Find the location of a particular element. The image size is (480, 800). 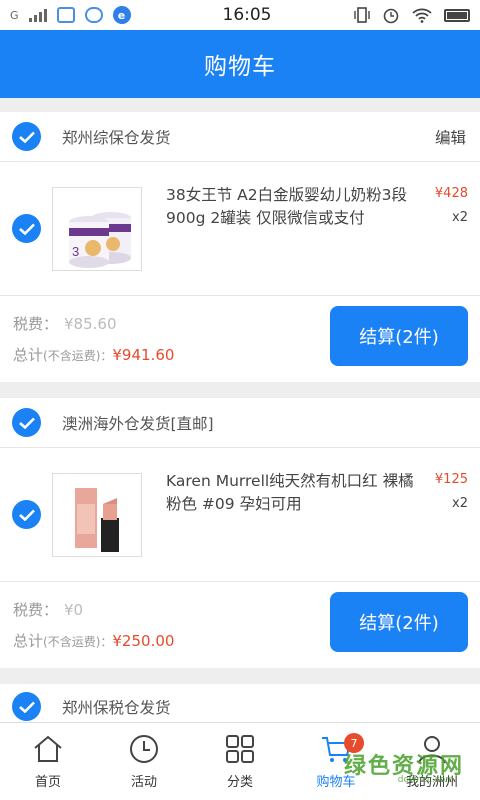

edit-button: 编辑 is located at coordinates (450, 137).